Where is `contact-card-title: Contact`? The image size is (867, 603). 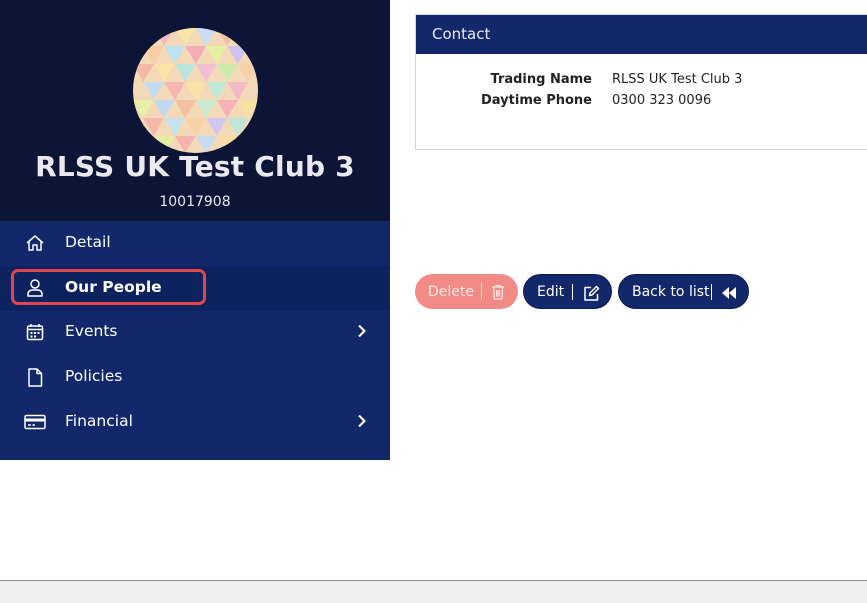 contact-card-title: Contact is located at coordinates (641, 34).